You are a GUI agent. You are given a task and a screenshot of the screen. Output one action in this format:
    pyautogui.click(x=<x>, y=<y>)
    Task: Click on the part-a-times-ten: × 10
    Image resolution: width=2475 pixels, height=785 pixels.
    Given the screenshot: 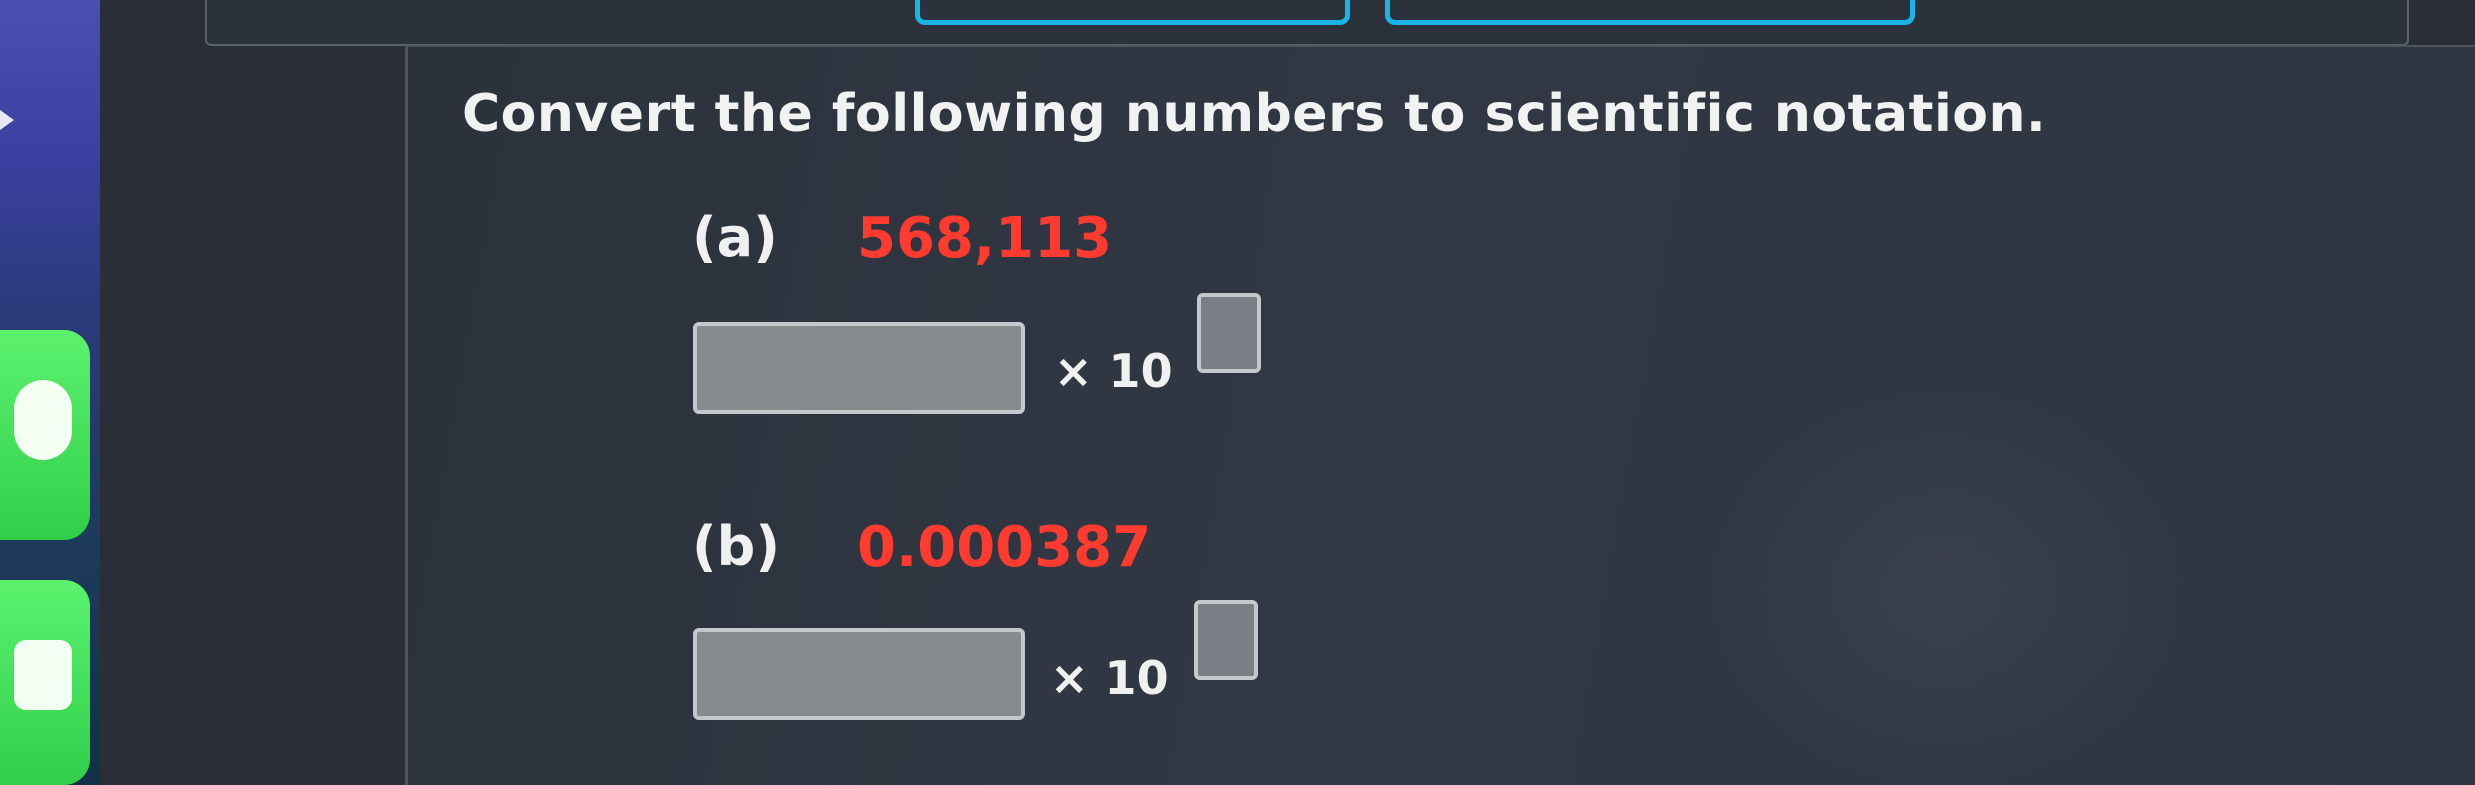 What is the action you would take?
    pyautogui.click(x=1113, y=371)
    